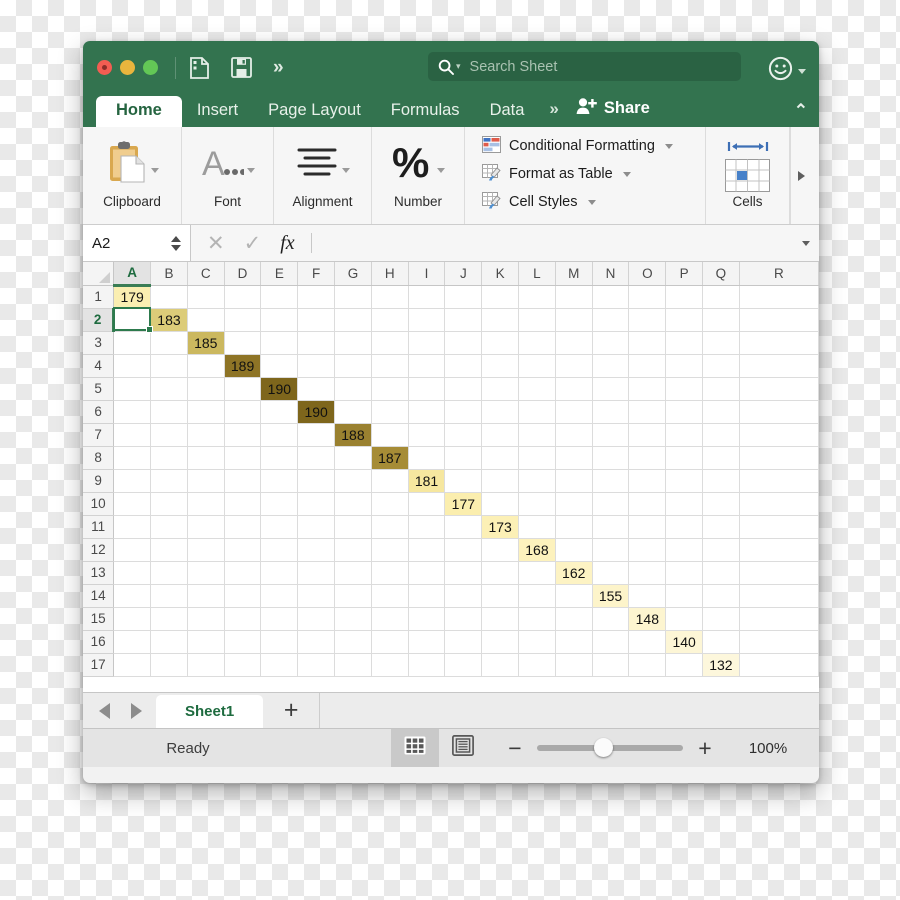  What do you see at coordinates (253, 243) in the screenshot?
I see `confirm-formula-icon: ✓` at bounding box center [253, 243].